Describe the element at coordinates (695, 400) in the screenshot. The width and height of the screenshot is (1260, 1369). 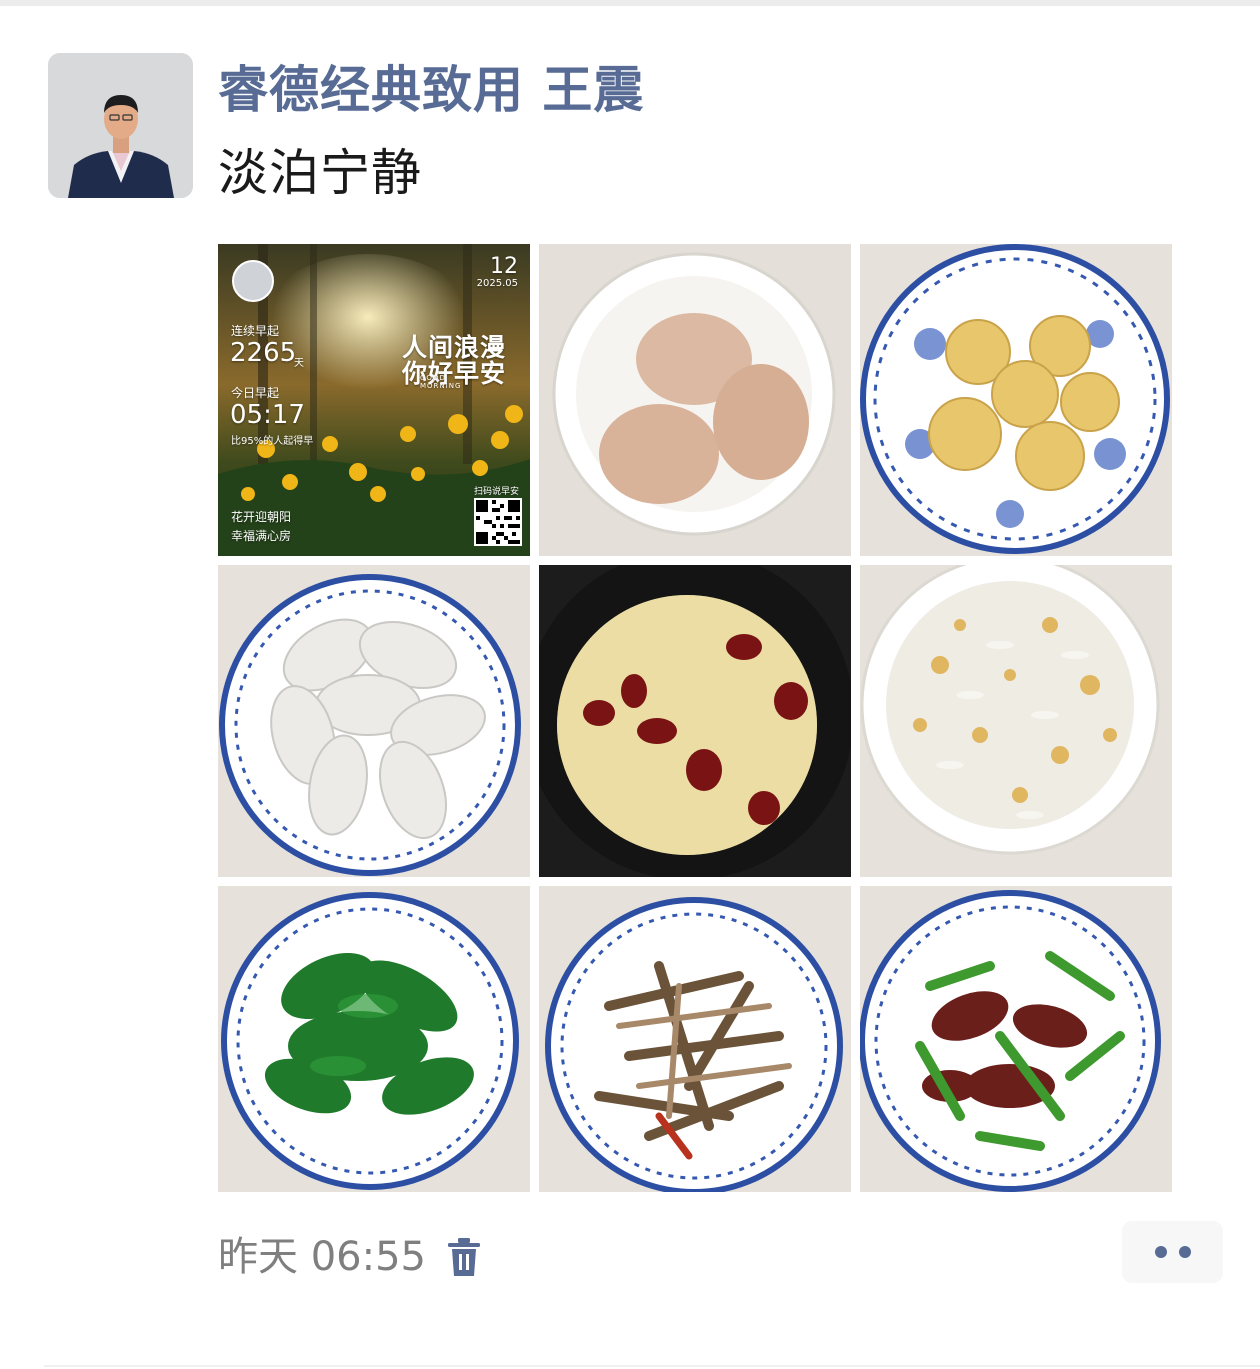
I see `photo-eggs` at that location.